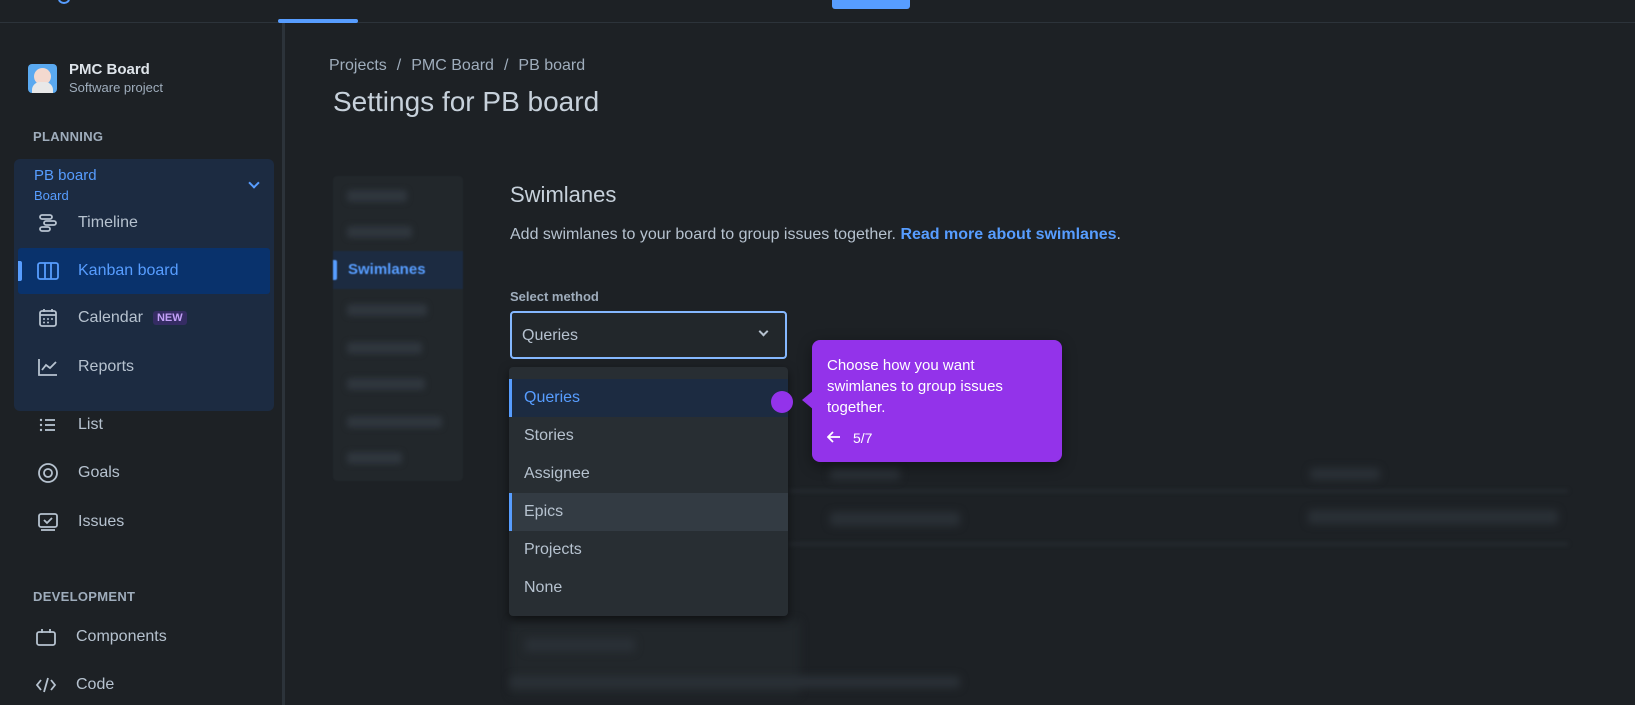 The image size is (1635, 705). I want to click on settings-subnav: Swimlanes, so click(398, 328).